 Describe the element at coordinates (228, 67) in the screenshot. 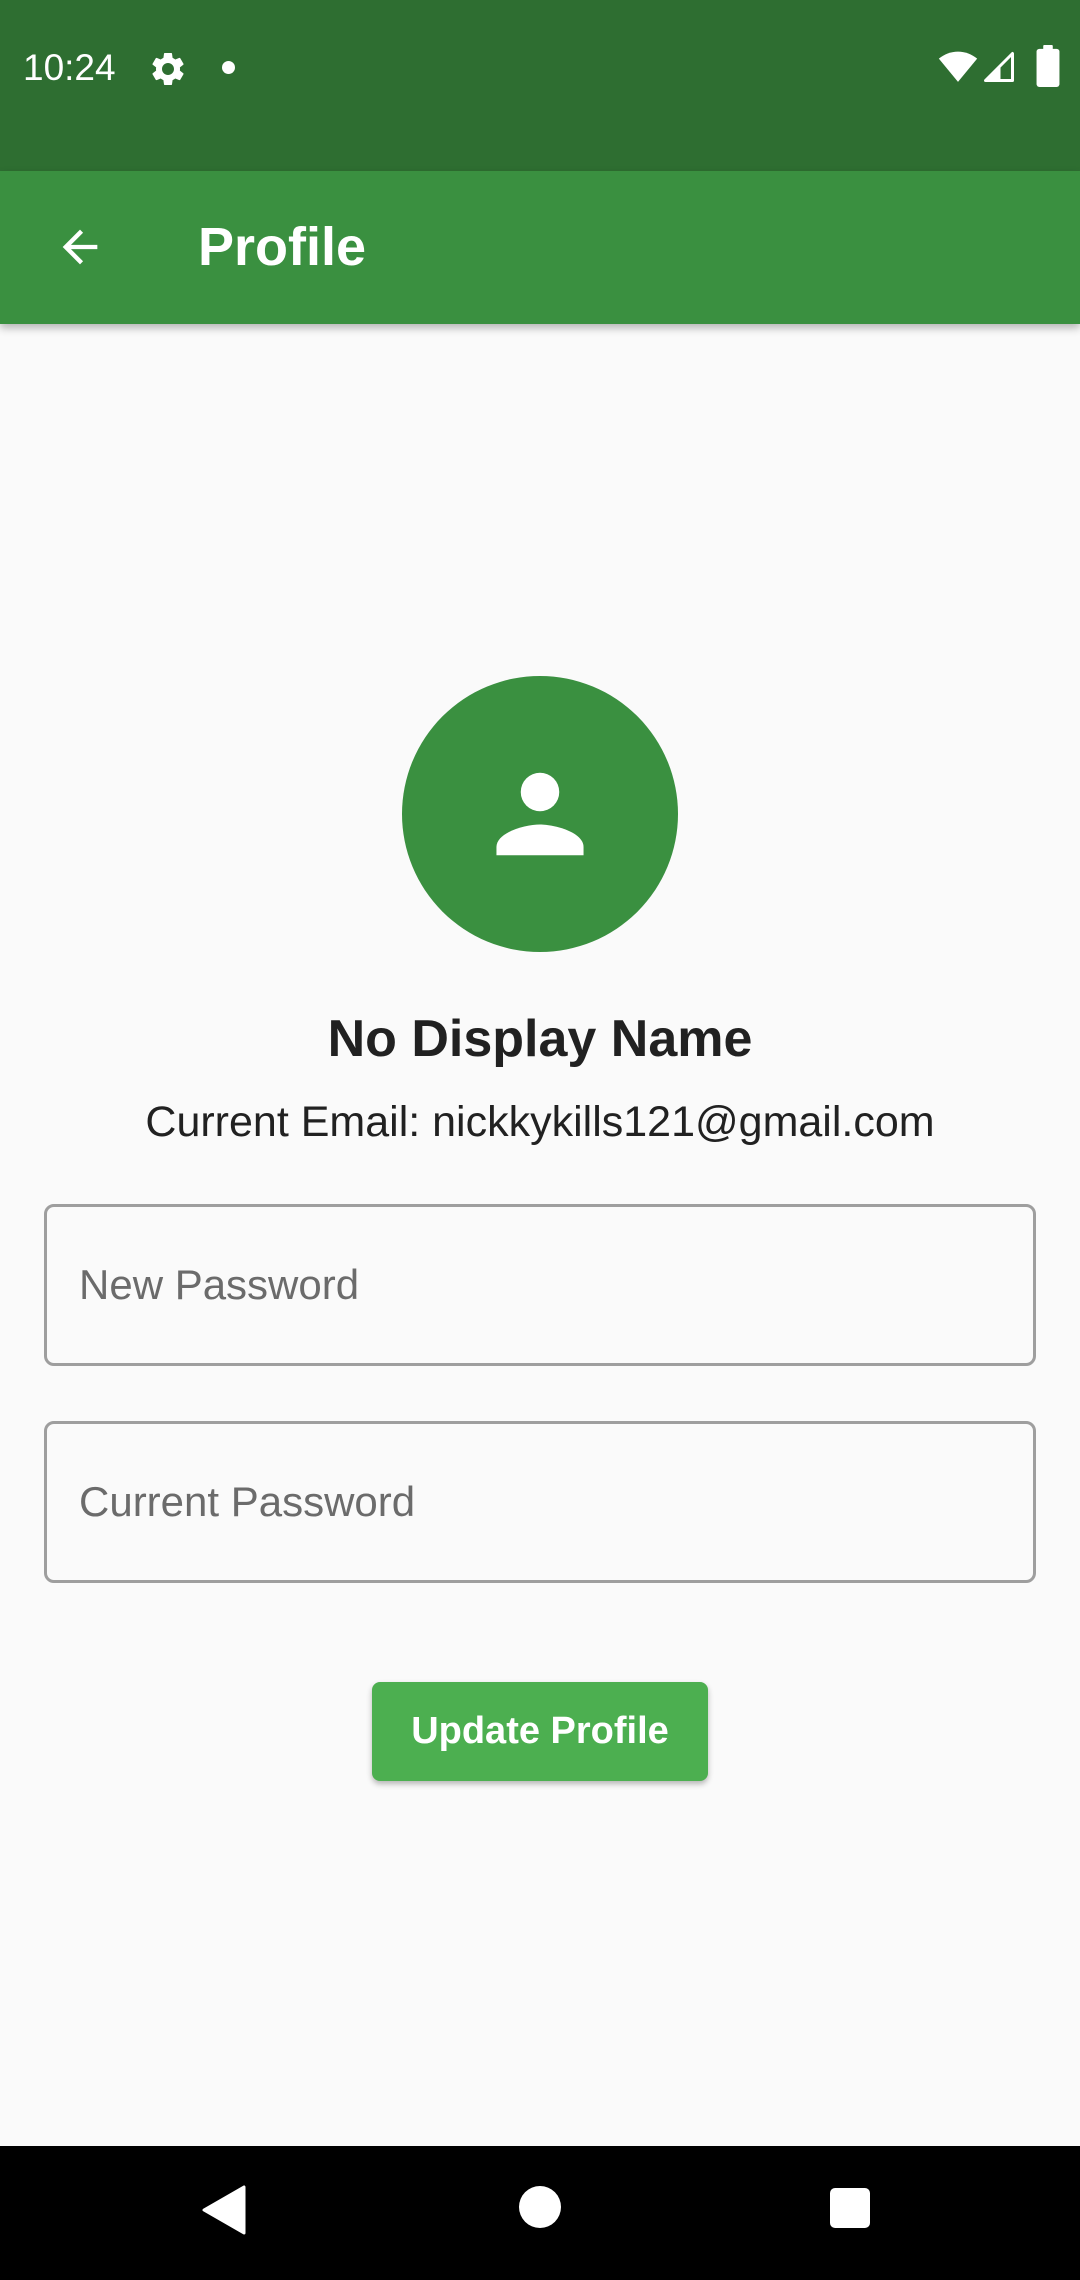

I see `notification-dot-icon` at that location.